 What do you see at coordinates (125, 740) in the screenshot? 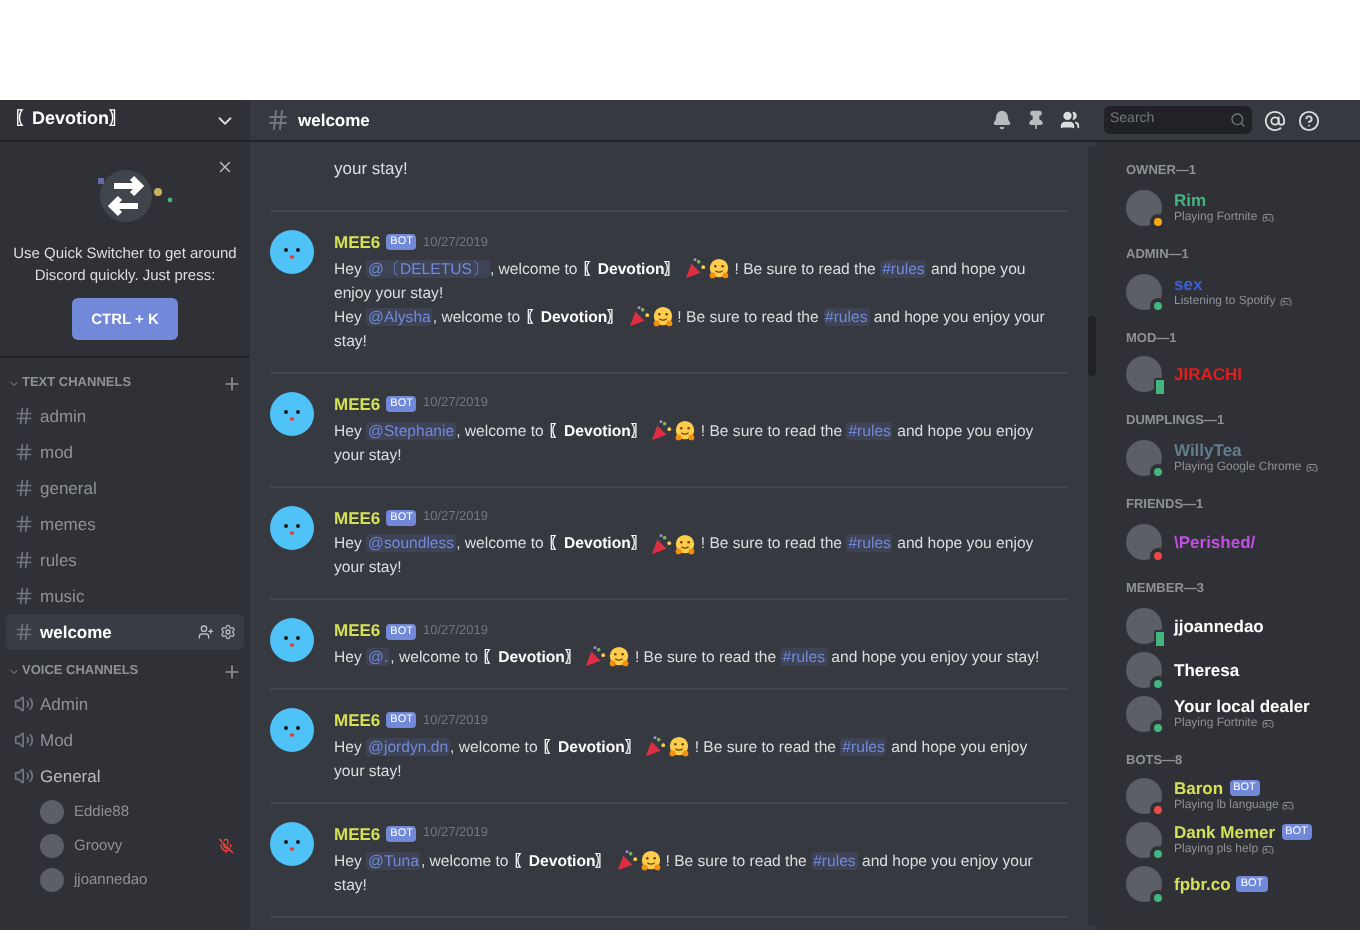
I see `voice-channel-item: Mod` at bounding box center [125, 740].